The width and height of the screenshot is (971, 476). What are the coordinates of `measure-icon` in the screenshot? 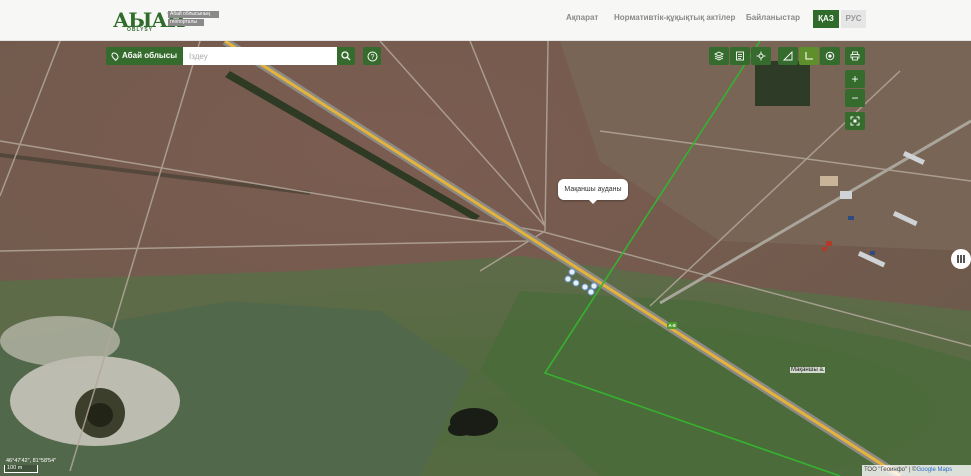 It's located at (761, 56).